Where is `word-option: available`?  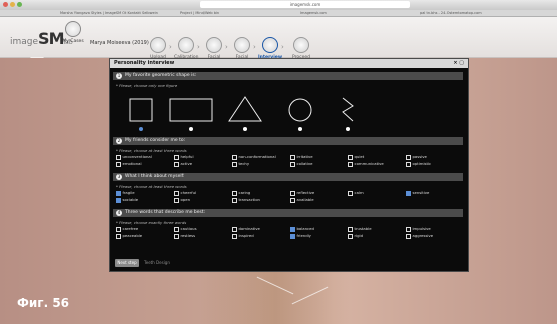 word-option: available is located at coordinates (302, 200).